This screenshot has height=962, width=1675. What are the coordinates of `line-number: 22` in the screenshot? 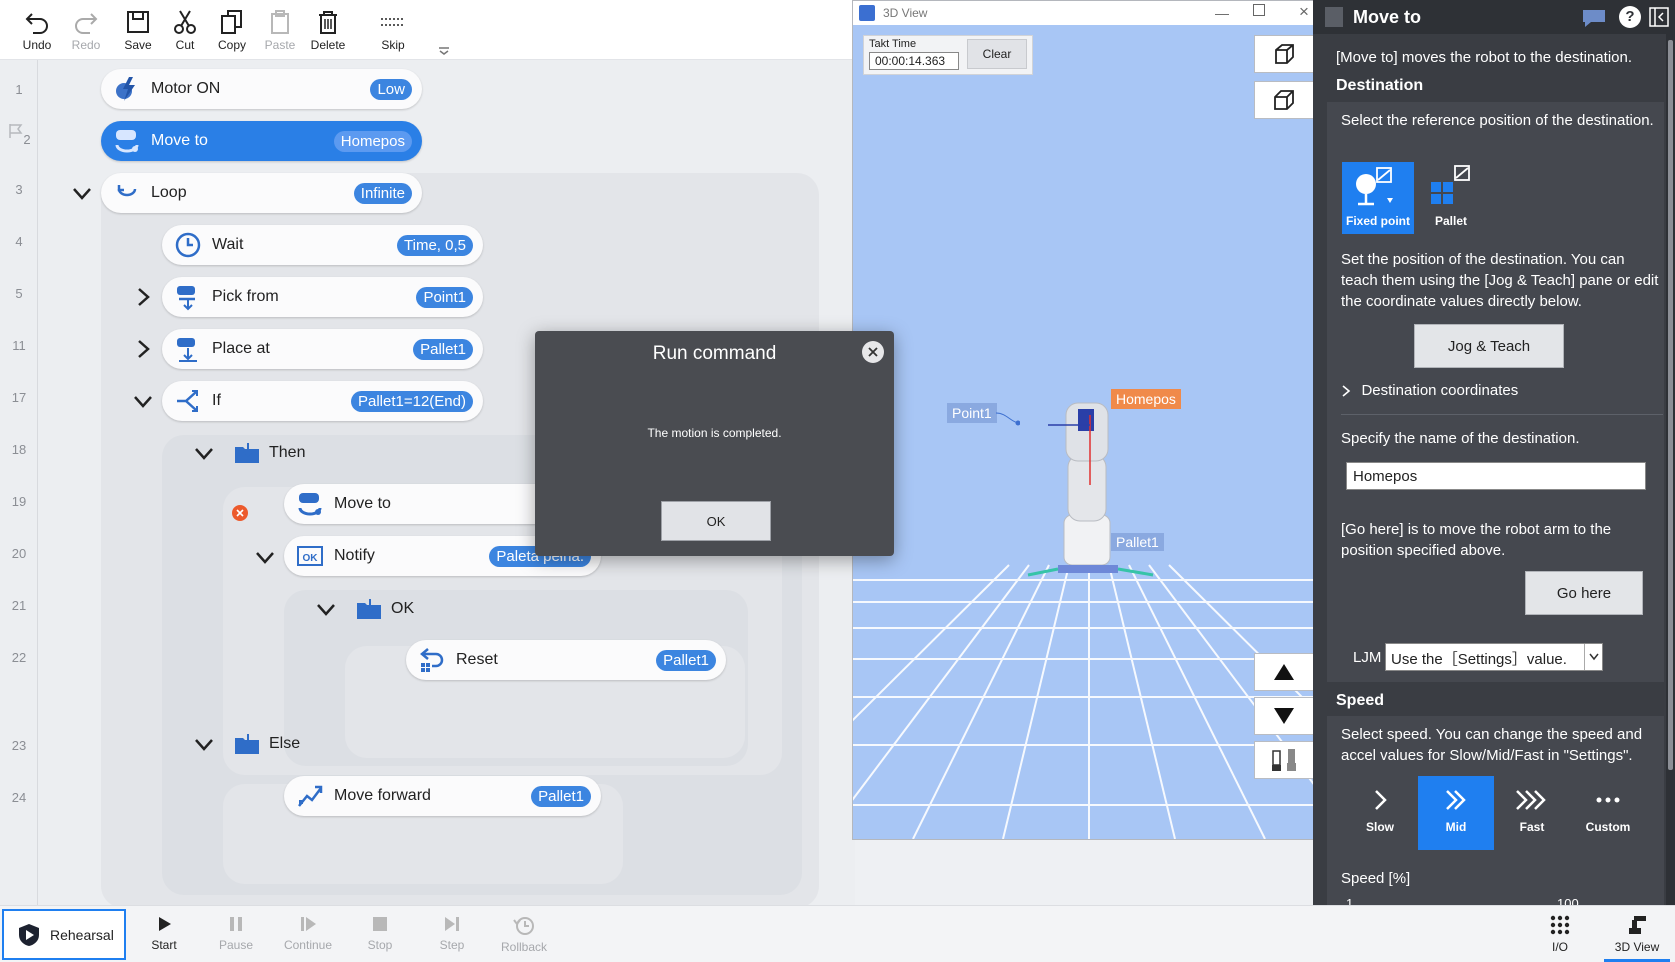 It's located at (19, 657).